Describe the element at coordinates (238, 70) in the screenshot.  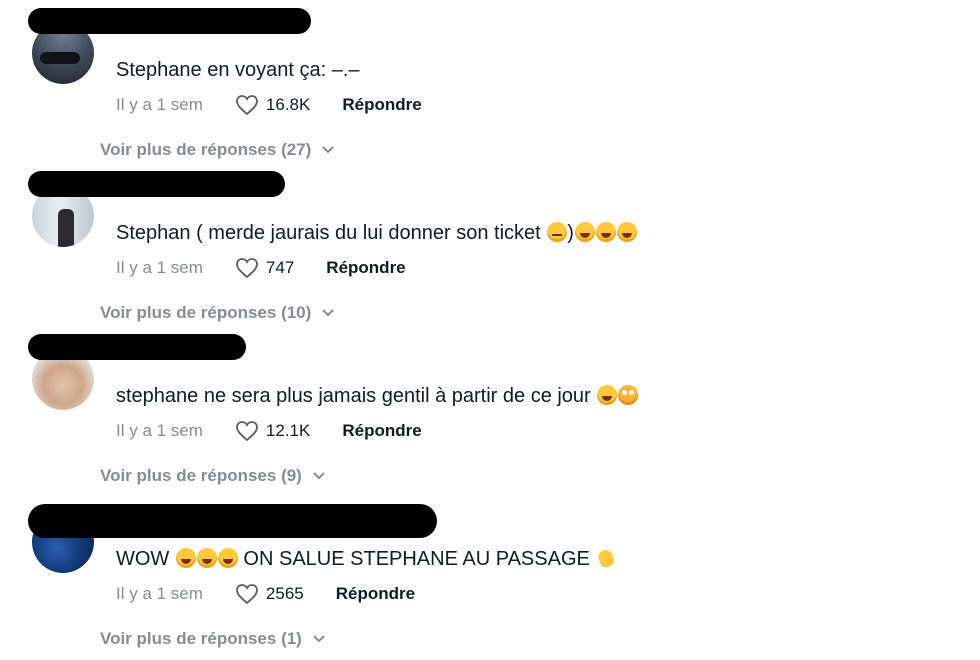
I see `comment-text: Stephane en voyant ça: –.–` at that location.